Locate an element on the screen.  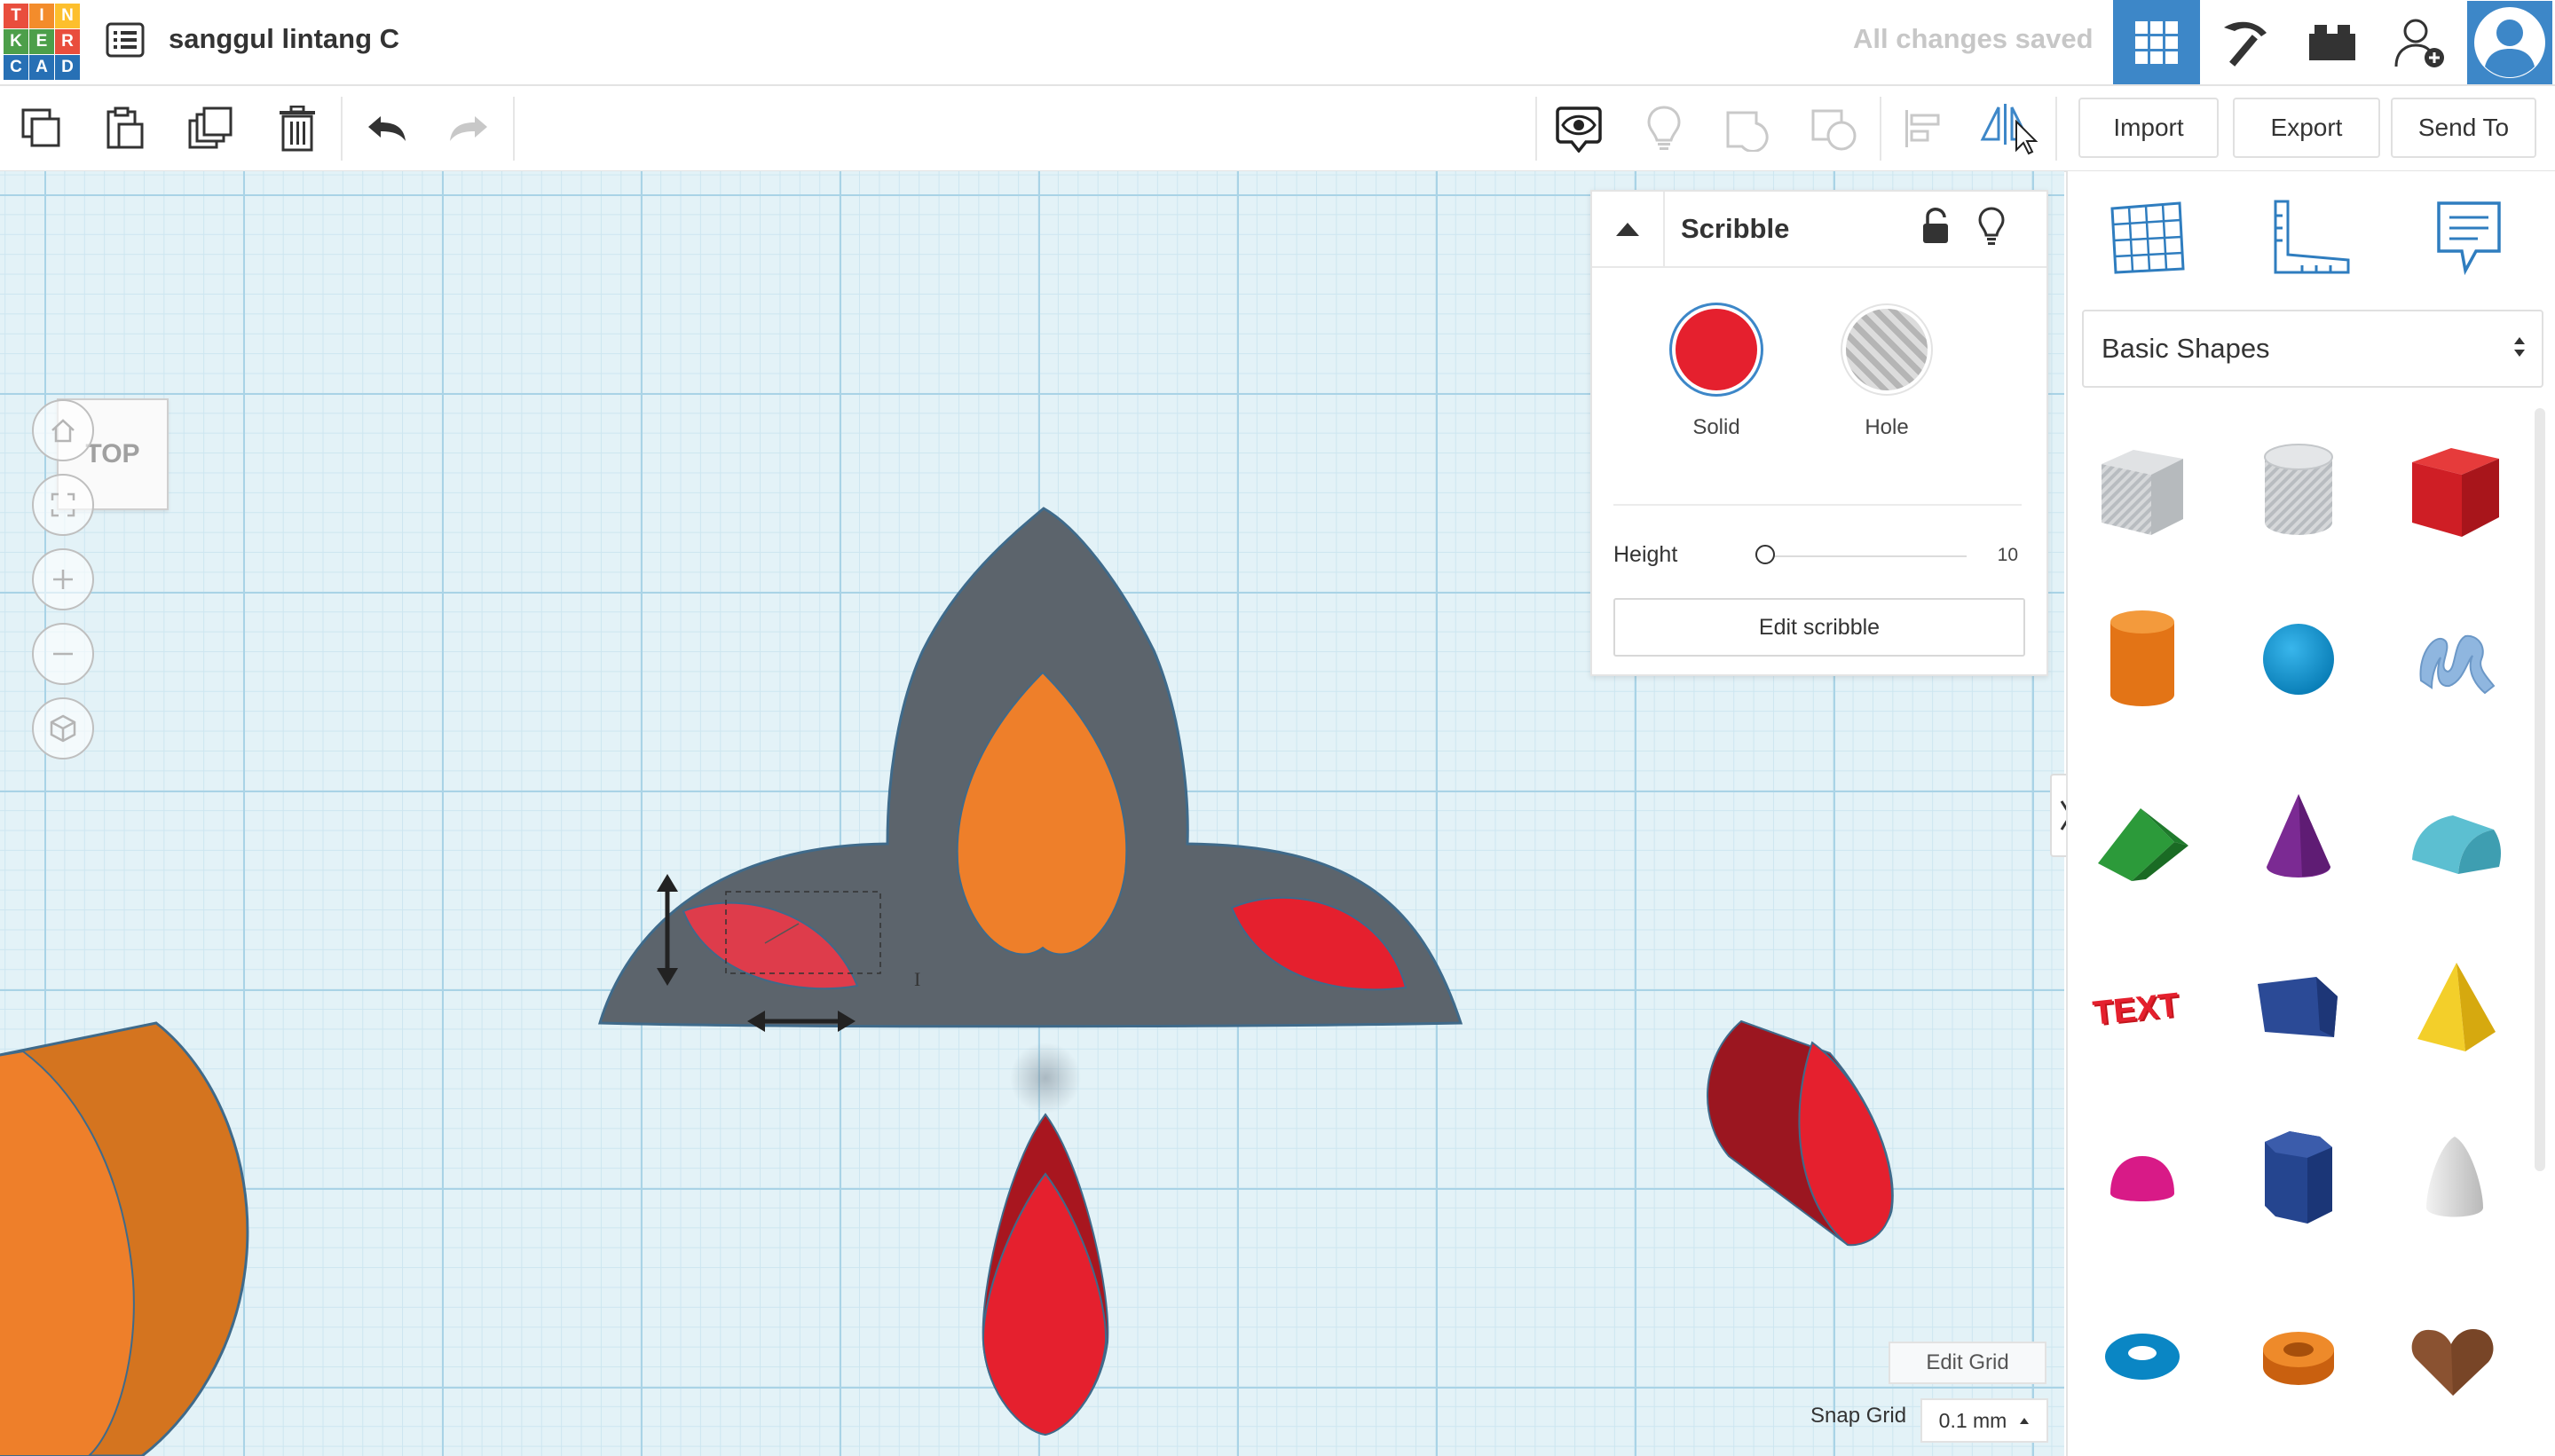
shape-category-select: Basic Shapes is located at coordinates (2312, 349).